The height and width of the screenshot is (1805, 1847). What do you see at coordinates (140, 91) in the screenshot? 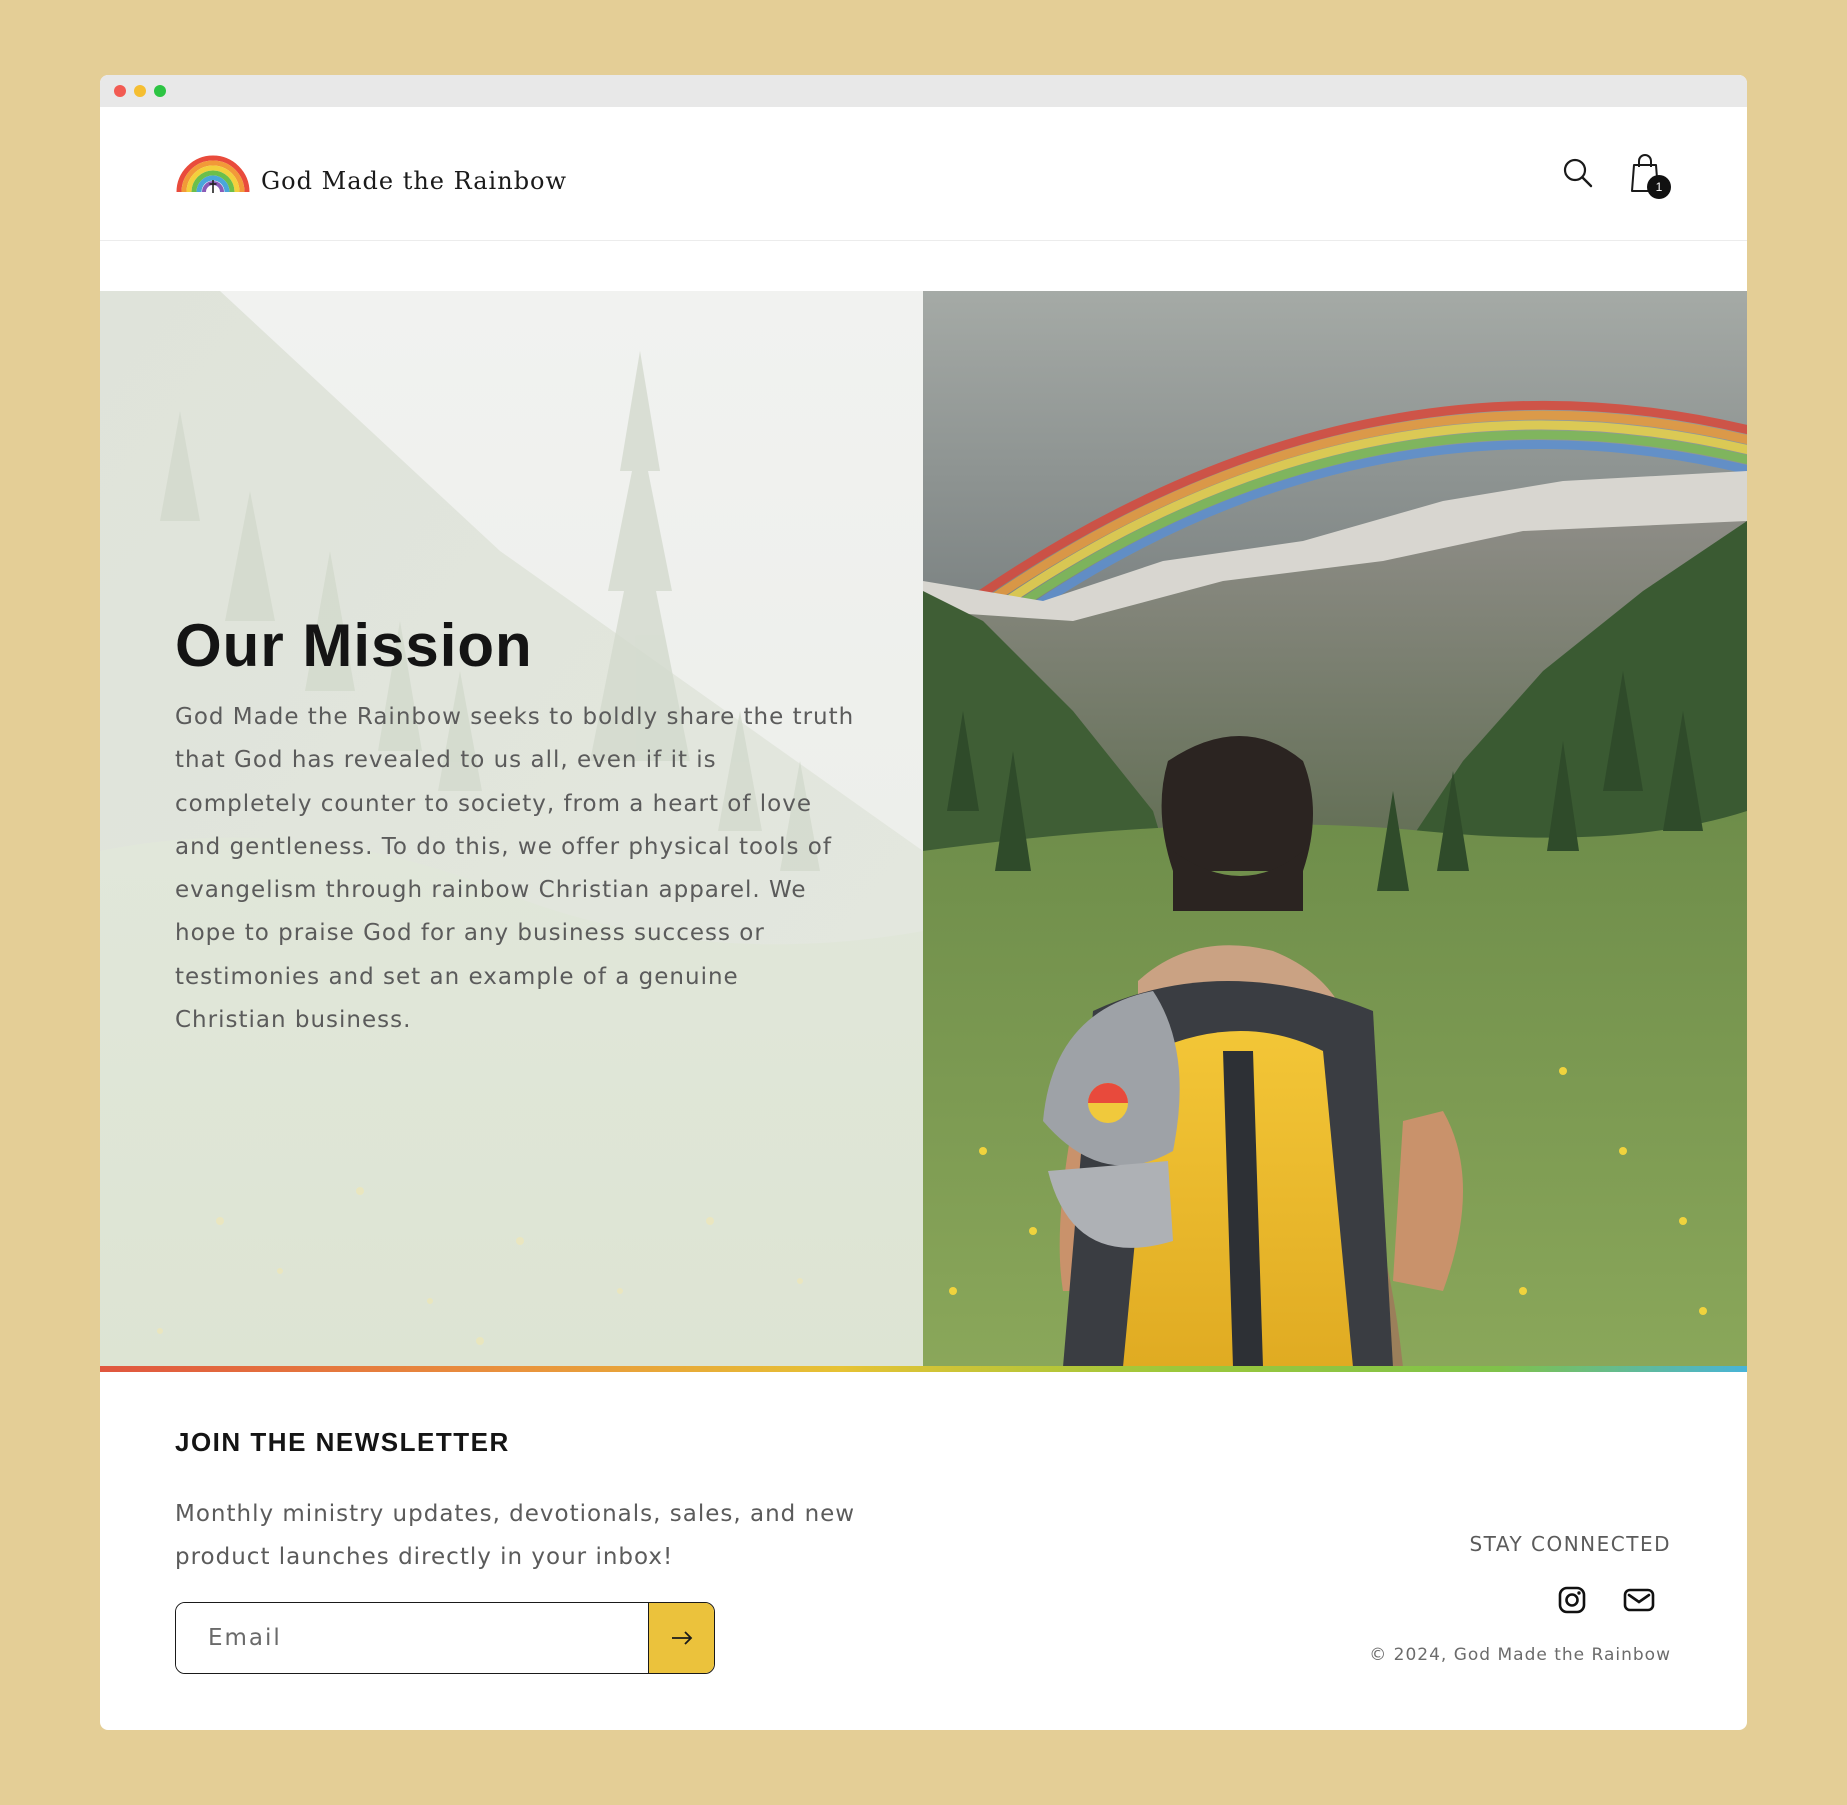
I see `window-minimize-dot` at bounding box center [140, 91].